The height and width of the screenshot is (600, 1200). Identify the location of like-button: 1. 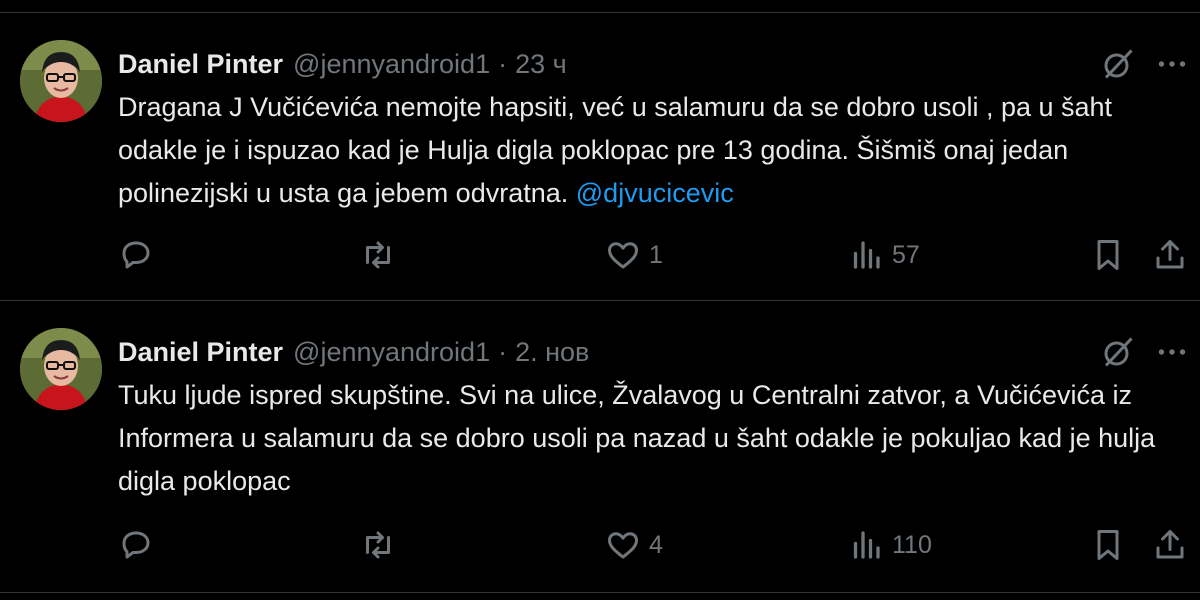
(634, 255).